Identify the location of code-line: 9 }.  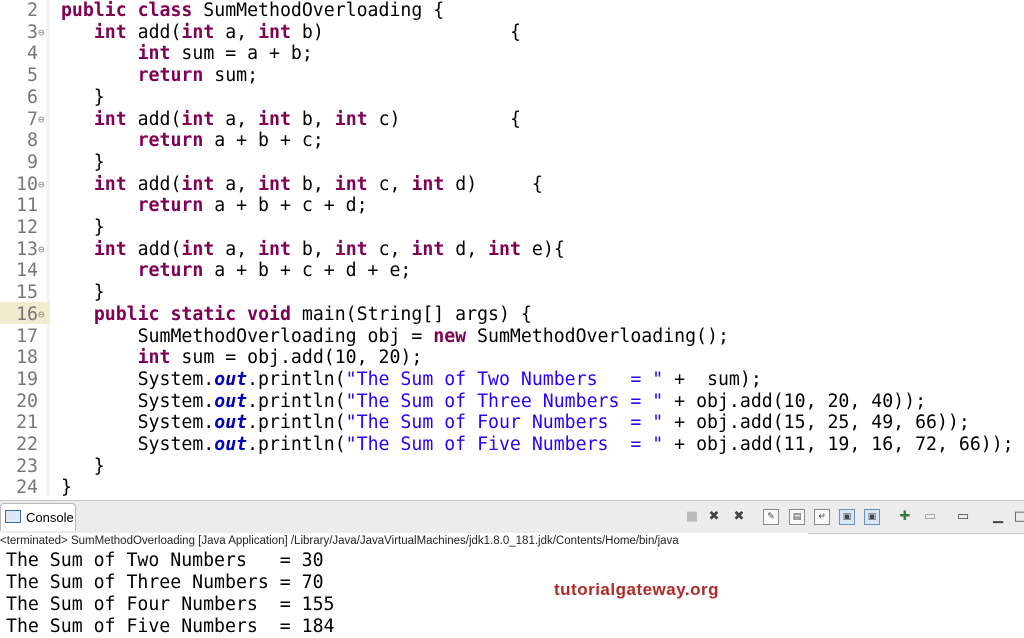
(52, 163).